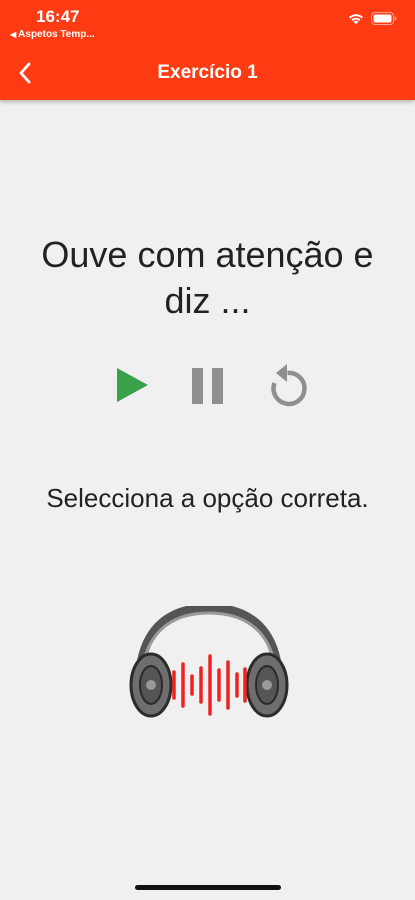  What do you see at coordinates (208, 887) in the screenshot?
I see `home-indicator` at bounding box center [208, 887].